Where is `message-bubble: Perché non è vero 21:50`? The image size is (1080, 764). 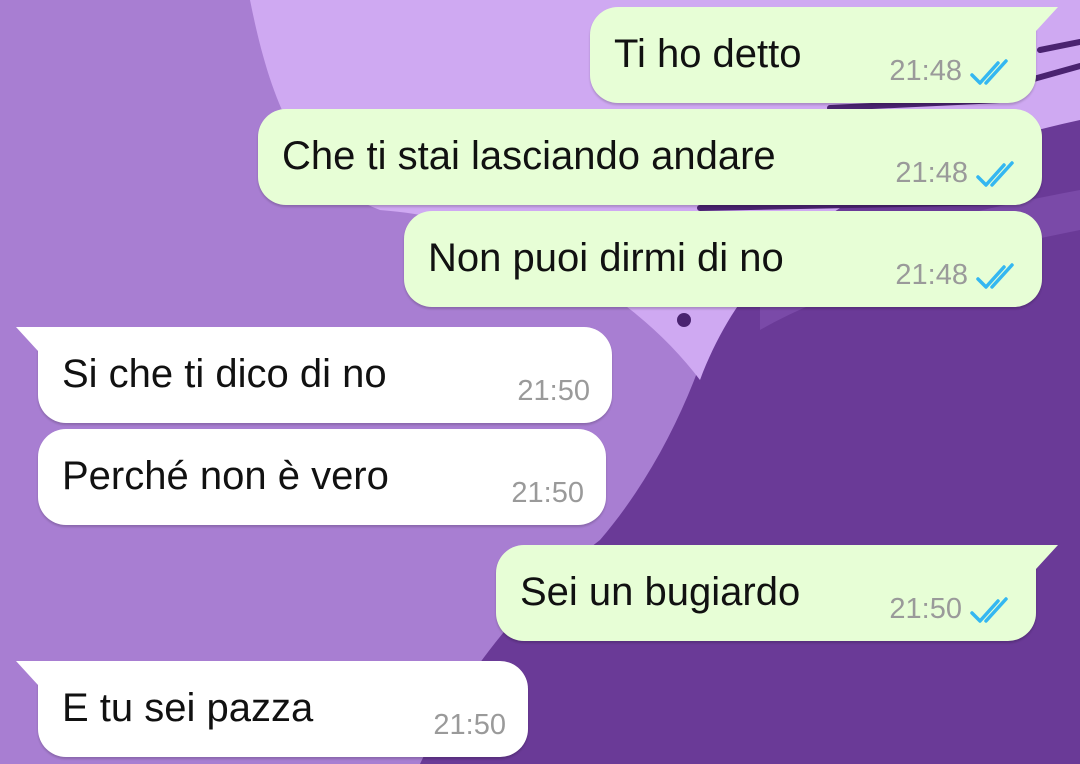 message-bubble: Perché non è vero 21:50 is located at coordinates (322, 477).